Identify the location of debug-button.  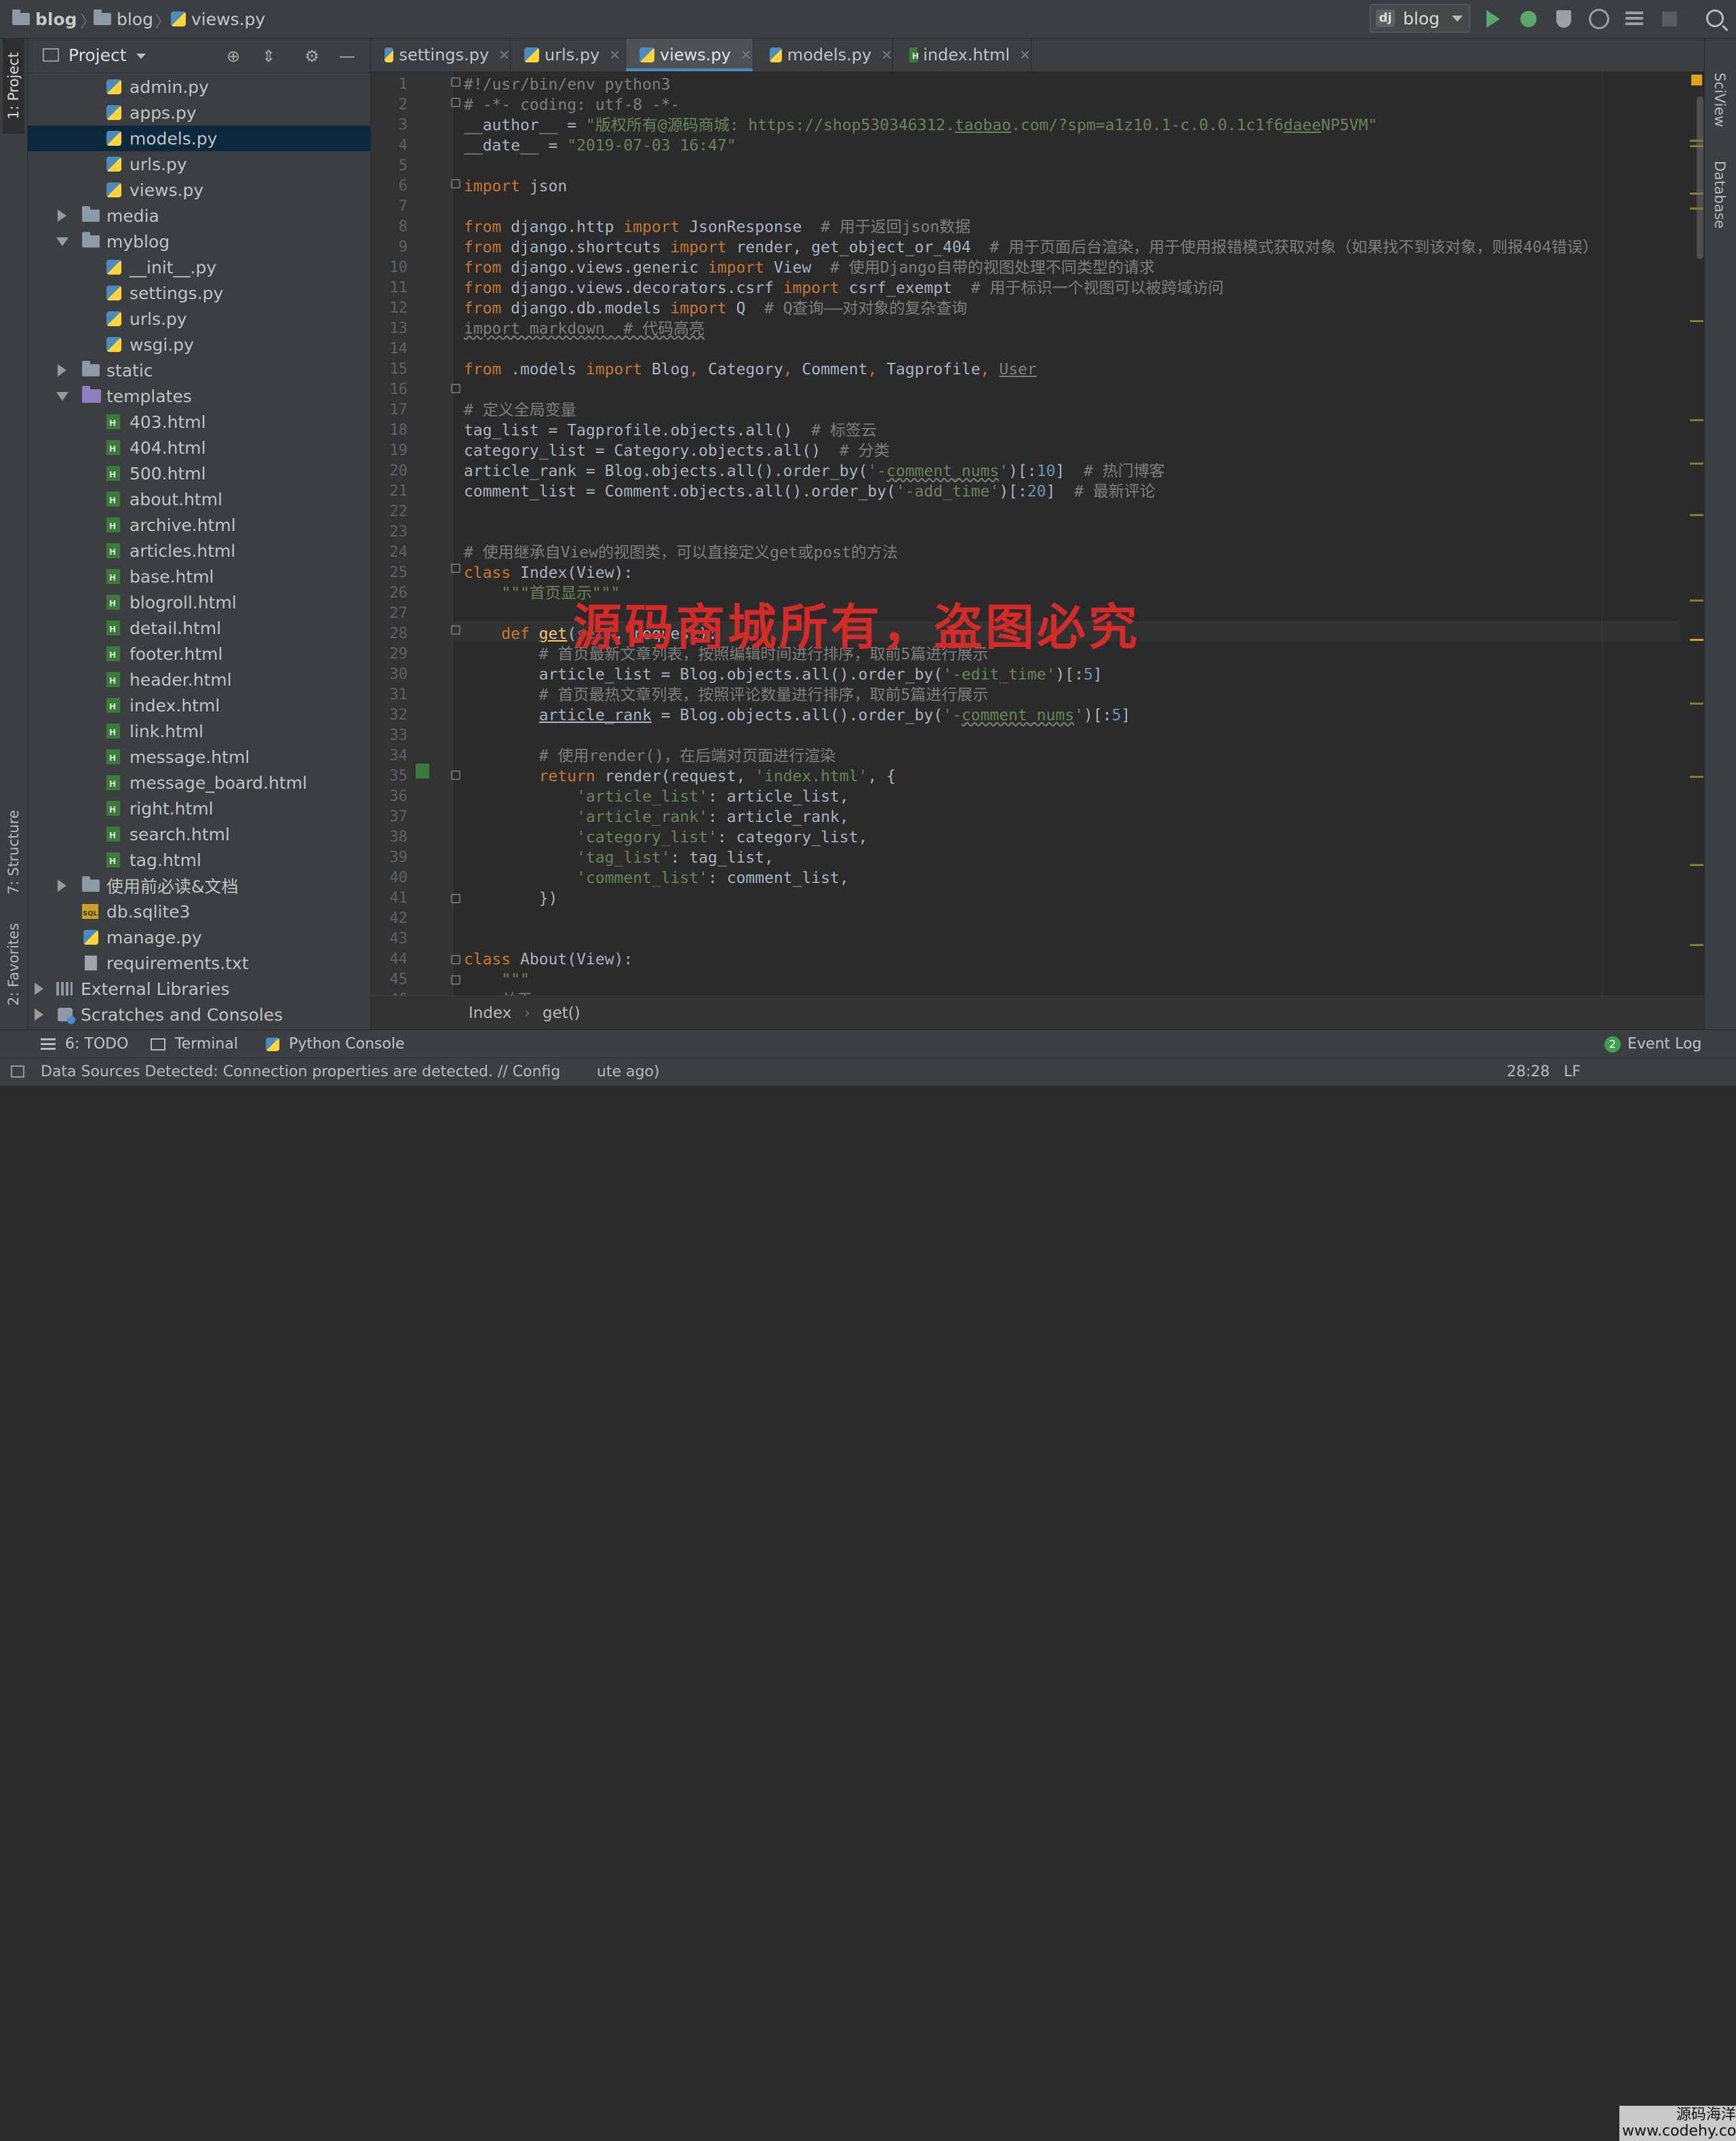
(1528, 19).